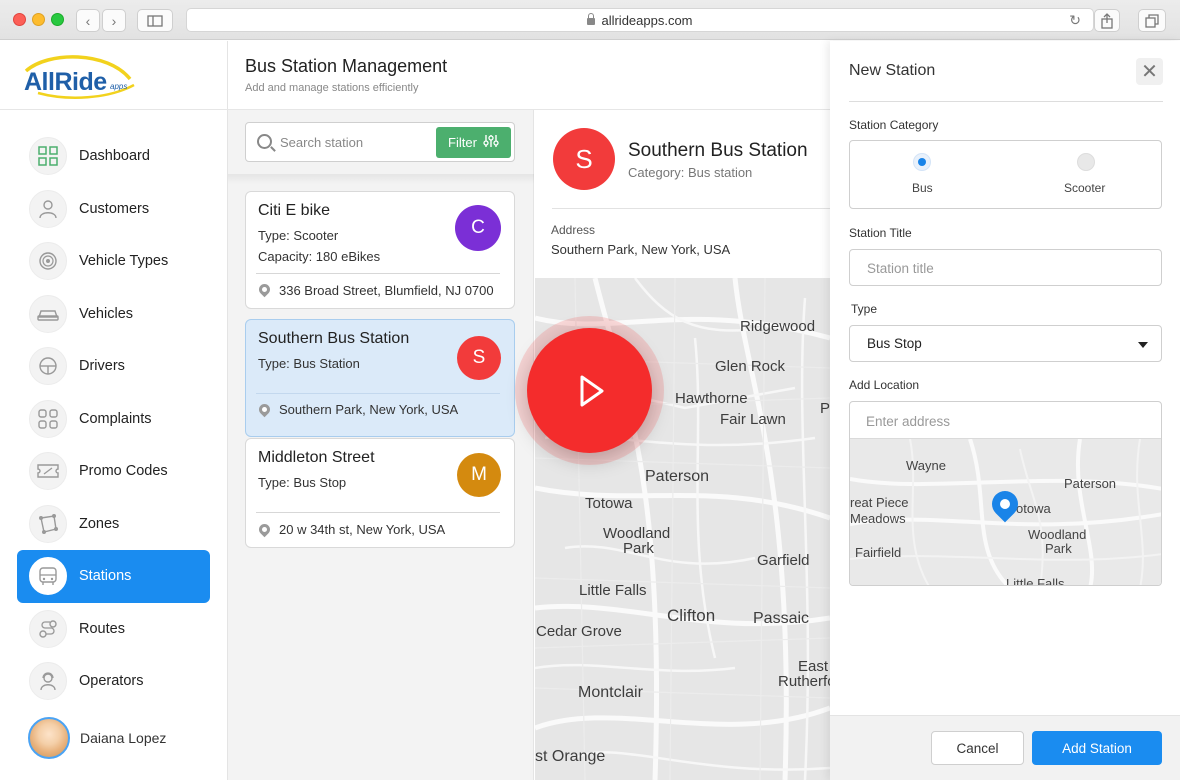 The height and width of the screenshot is (780, 1180). What do you see at coordinates (48, 523) in the screenshot?
I see `zones-icon` at bounding box center [48, 523].